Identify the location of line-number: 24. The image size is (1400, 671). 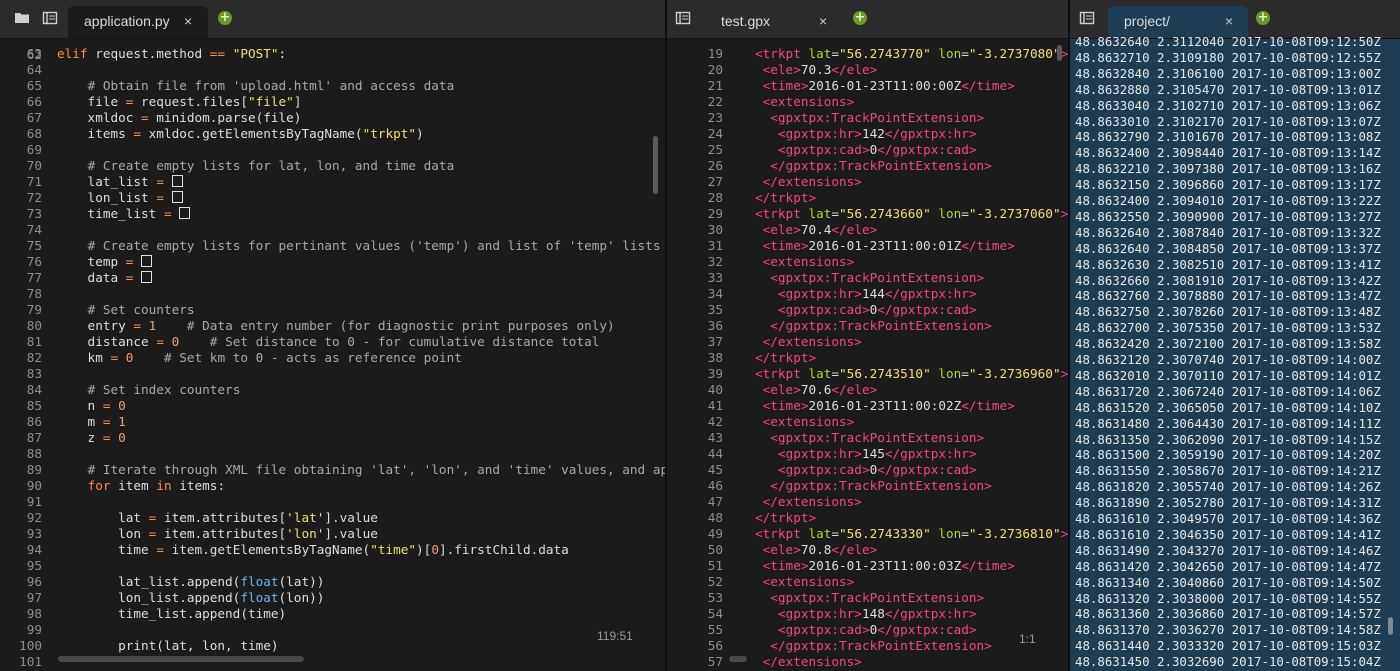
(715, 133).